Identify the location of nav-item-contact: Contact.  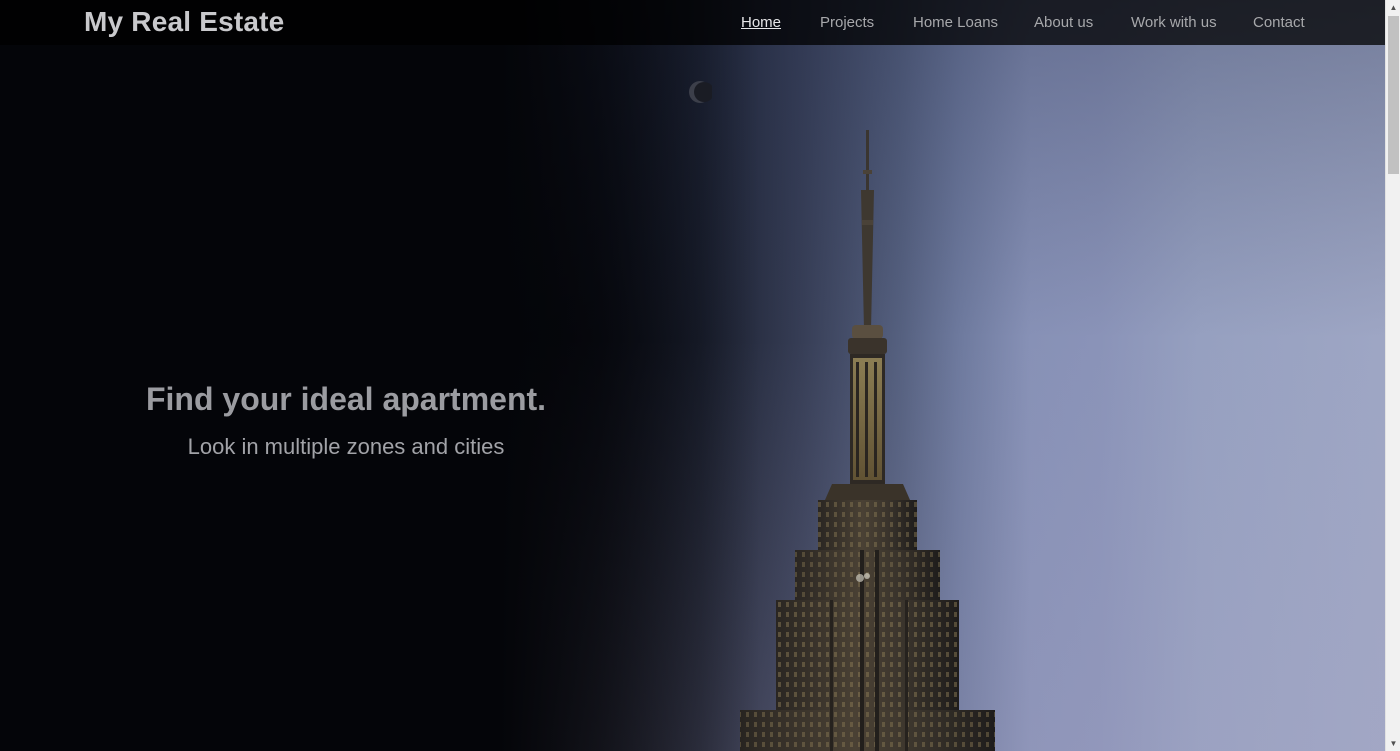
(1279, 22).